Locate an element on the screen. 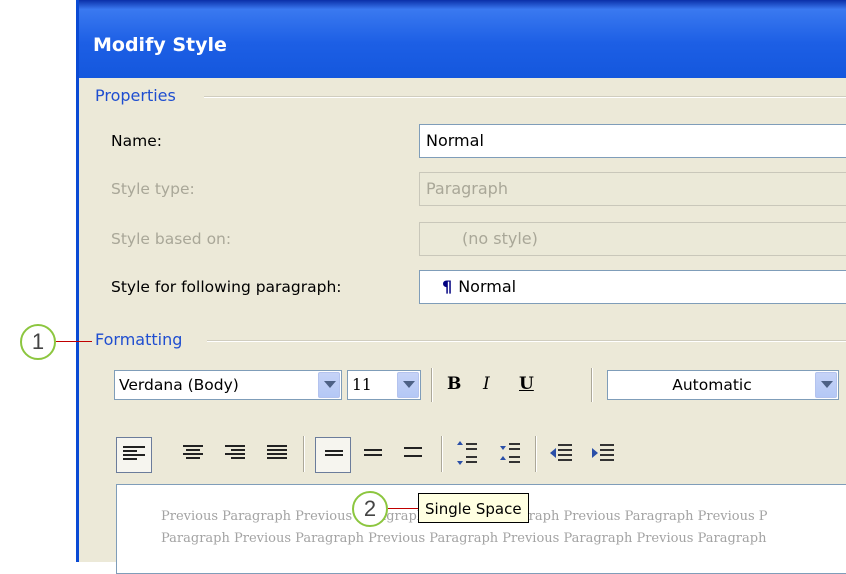 This screenshot has height=574, width=846. increase-paragraph-spacing-icon is located at coordinates (467, 453).